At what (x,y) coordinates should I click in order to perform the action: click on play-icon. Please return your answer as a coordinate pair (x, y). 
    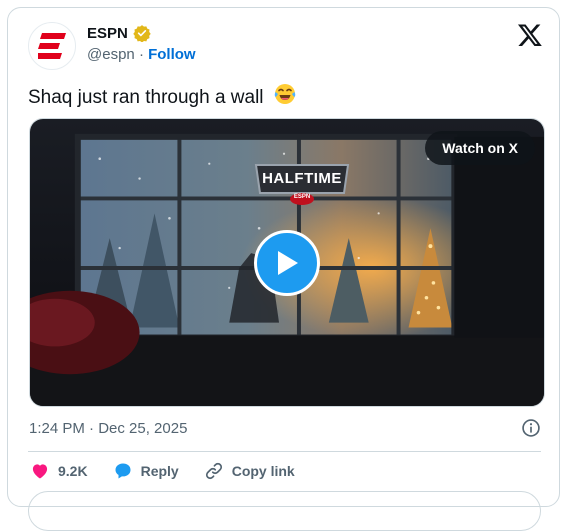
    Looking at the image, I should click on (288, 263).